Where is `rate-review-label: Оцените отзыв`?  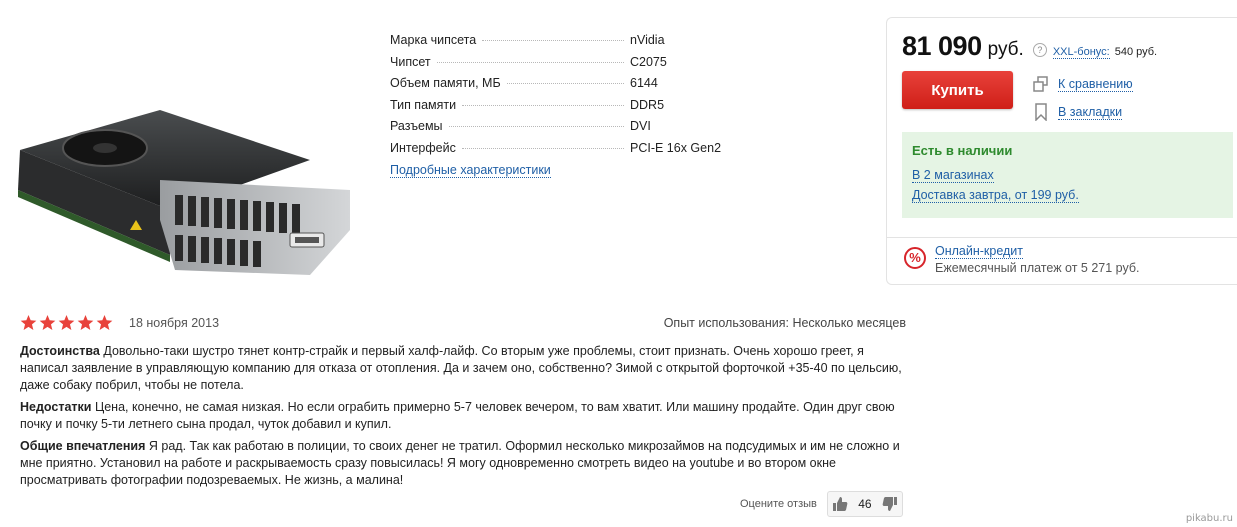
rate-review-label: Оцените отзыв is located at coordinates (778, 504).